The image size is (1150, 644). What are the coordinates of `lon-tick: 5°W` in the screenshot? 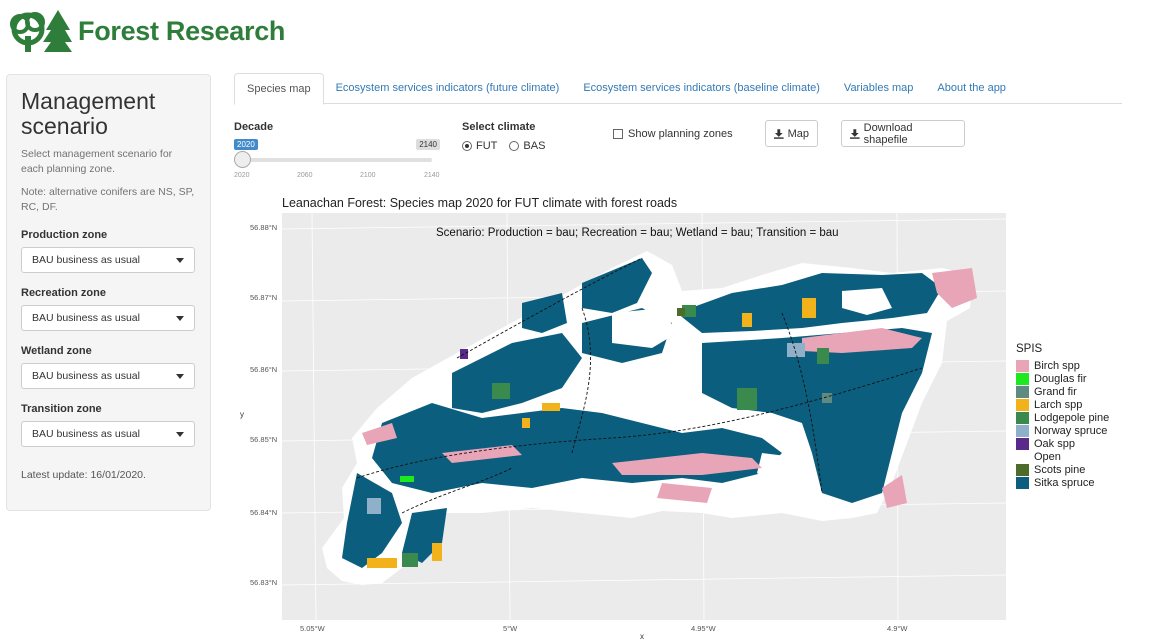 It's located at (510, 628).